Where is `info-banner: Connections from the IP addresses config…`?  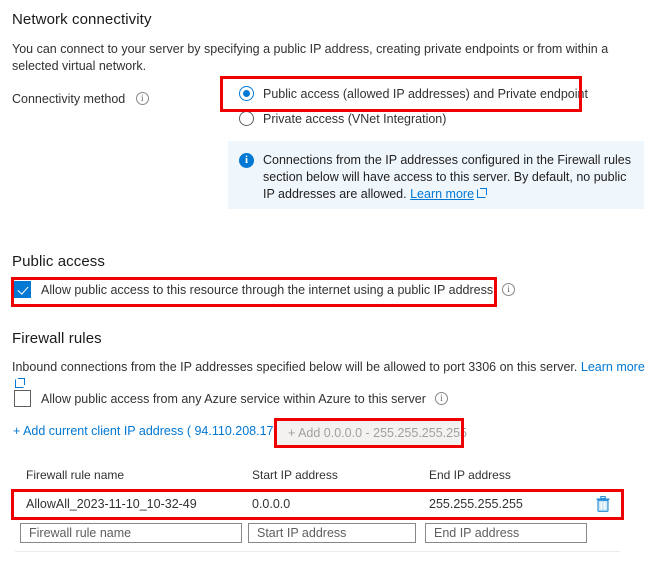
info-banner: Connections from the IP addresses config… is located at coordinates (436, 175).